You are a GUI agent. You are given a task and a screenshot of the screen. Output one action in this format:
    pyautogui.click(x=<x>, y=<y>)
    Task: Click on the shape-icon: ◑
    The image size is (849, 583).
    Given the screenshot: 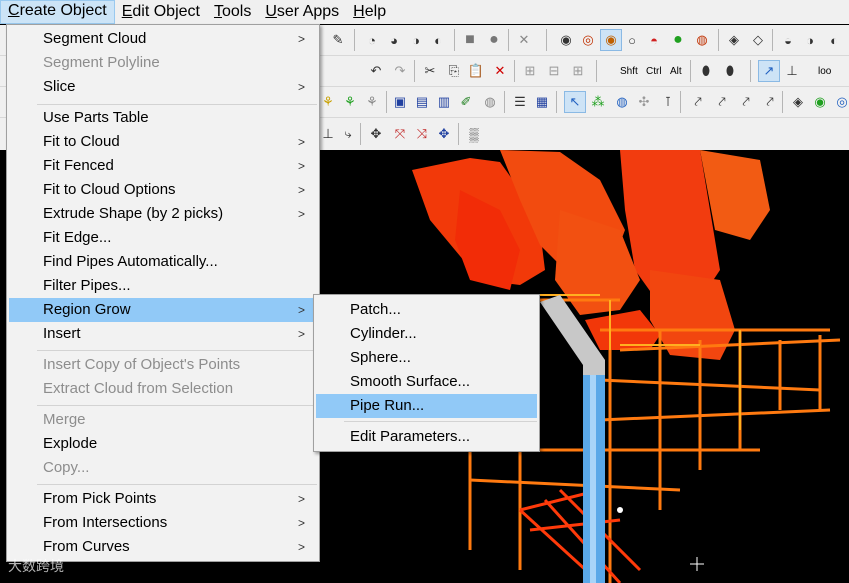 What is the action you would take?
    pyautogui.click(x=416, y=40)
    